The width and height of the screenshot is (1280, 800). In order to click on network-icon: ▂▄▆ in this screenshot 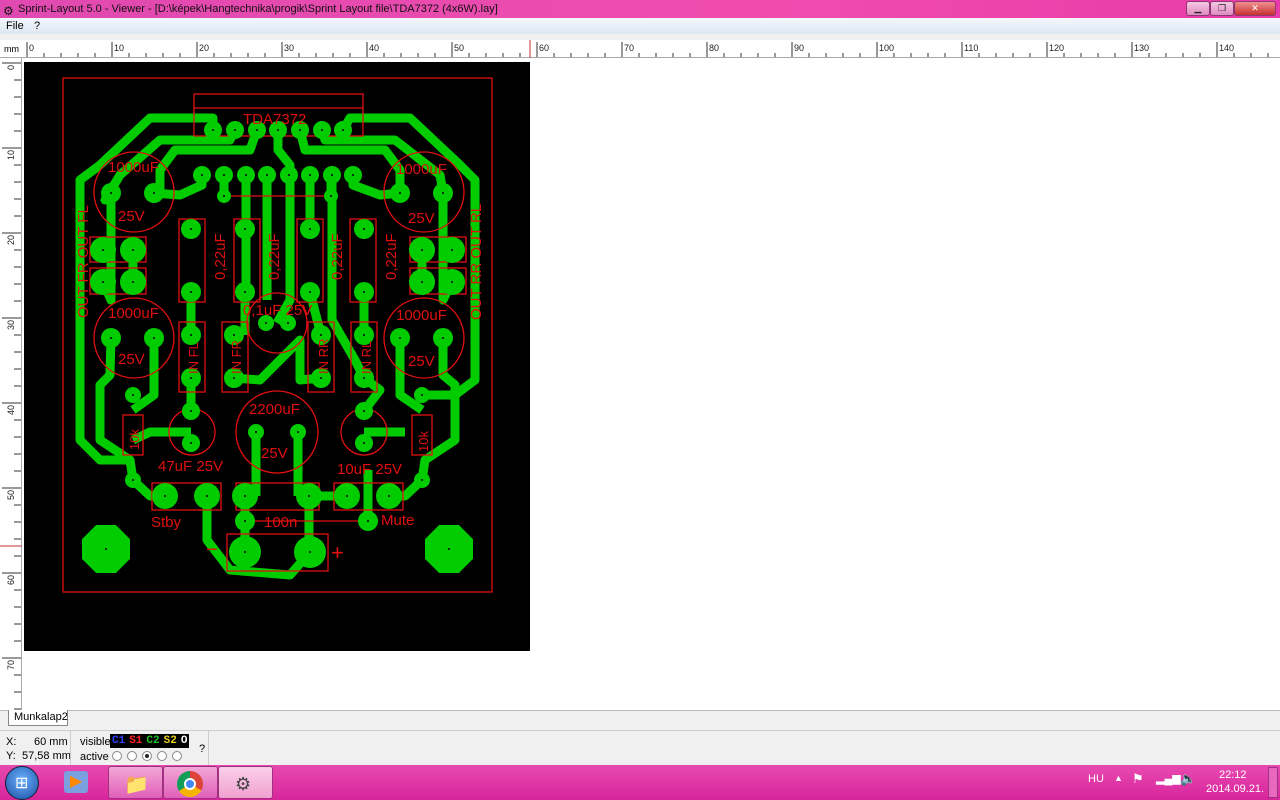, I will do `click(1168, 778)`.